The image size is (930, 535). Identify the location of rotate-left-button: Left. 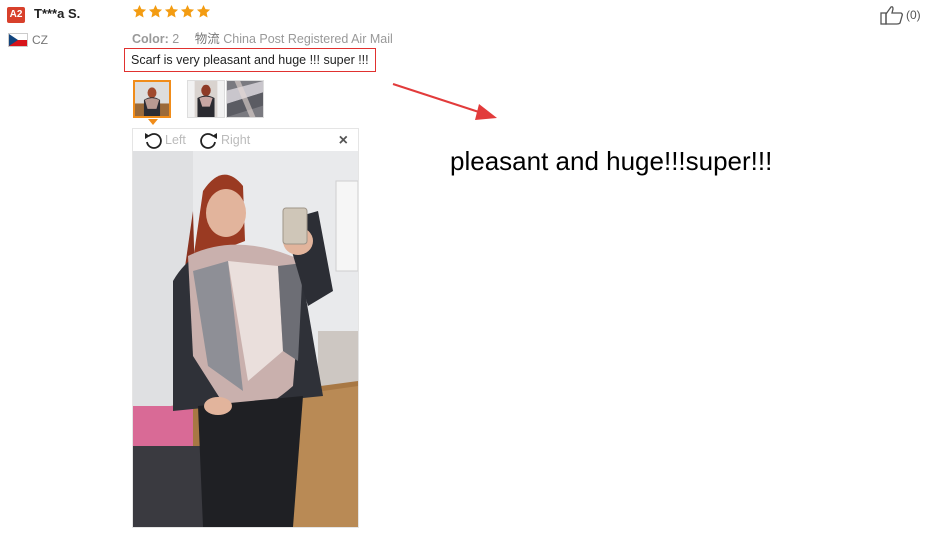
(164, 140).